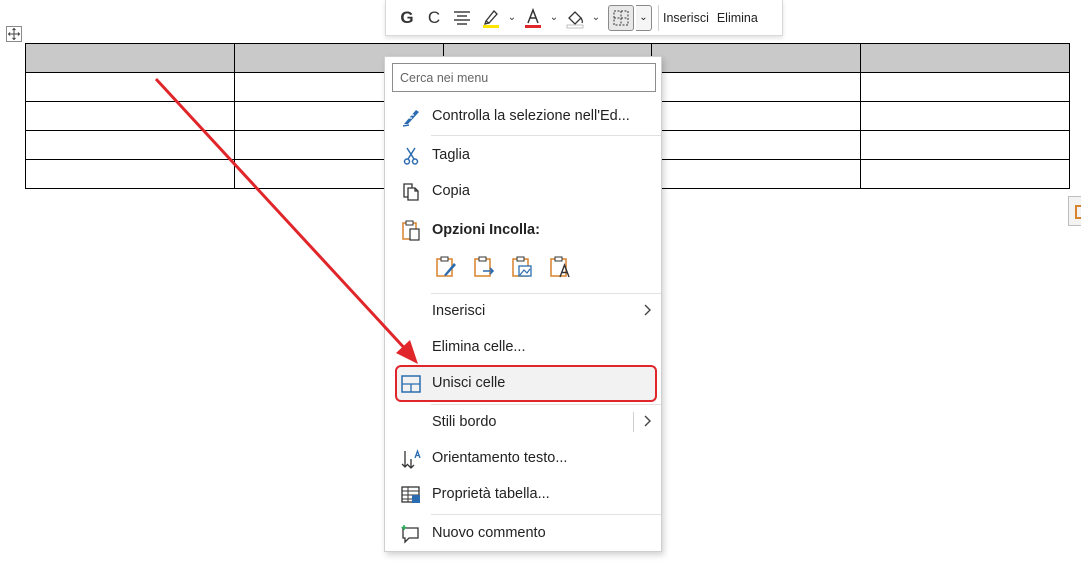 The image size is (1081, 563). Describe the element at coordinates (1074, 211) in the screenshot. I see `paste-options-widget-icon` at that location.